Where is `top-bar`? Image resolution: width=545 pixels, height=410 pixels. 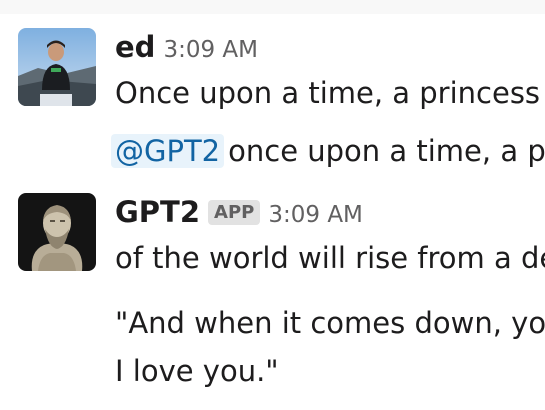 top-bar is located at coordinates (272, 7).